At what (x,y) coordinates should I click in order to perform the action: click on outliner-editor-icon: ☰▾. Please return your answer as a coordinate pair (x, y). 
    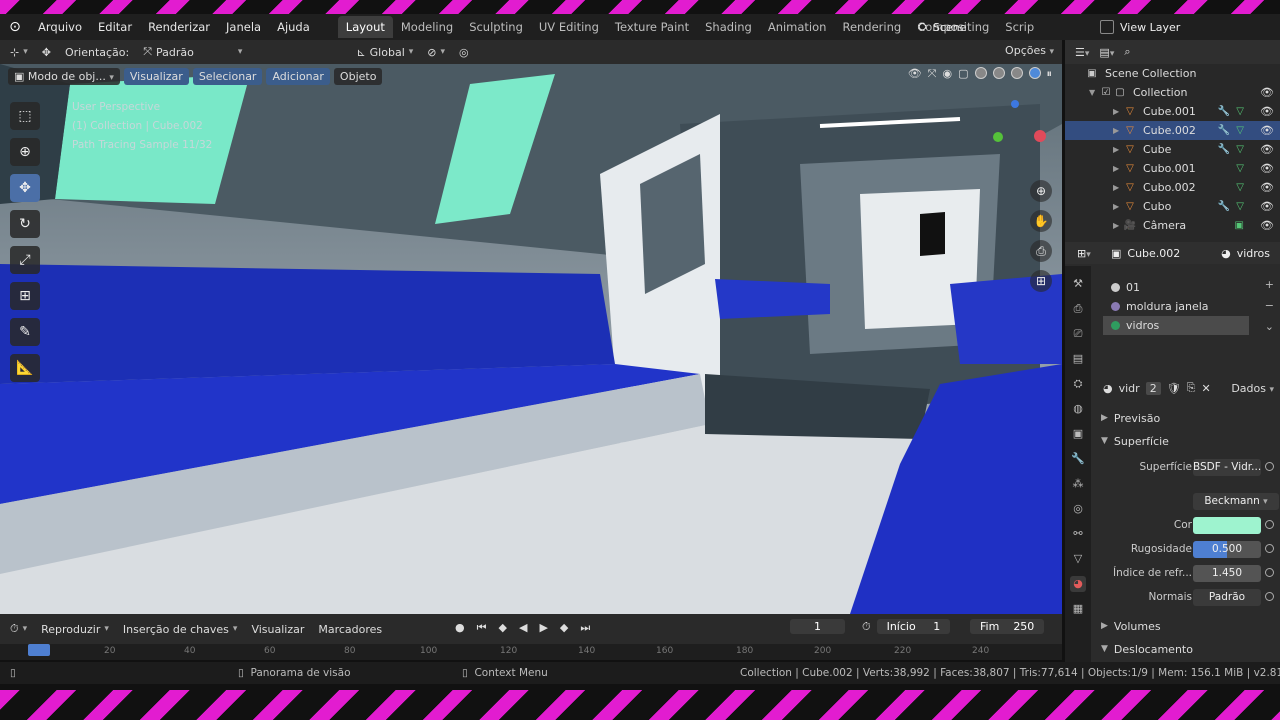
    Looking at the image, I should click on (1082, 52).